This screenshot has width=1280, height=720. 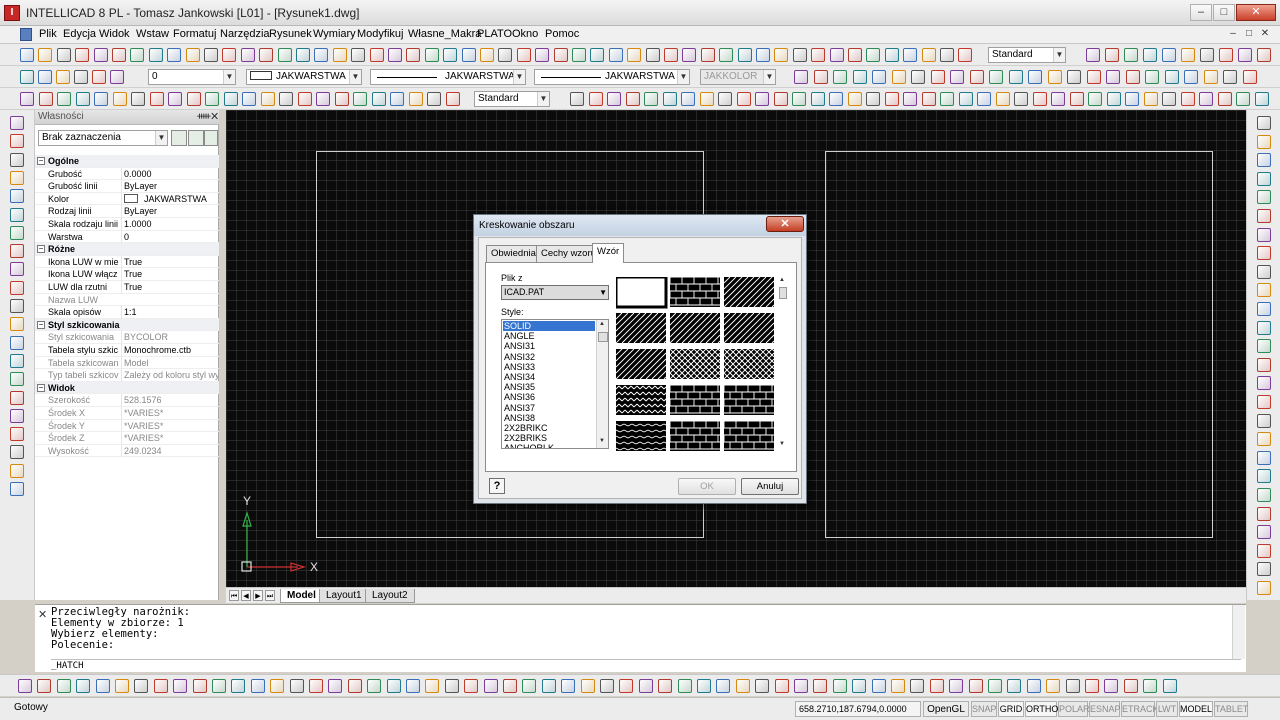 I want to click on property-row: Środek Z *VARIES*, so click(x=127, y=438).